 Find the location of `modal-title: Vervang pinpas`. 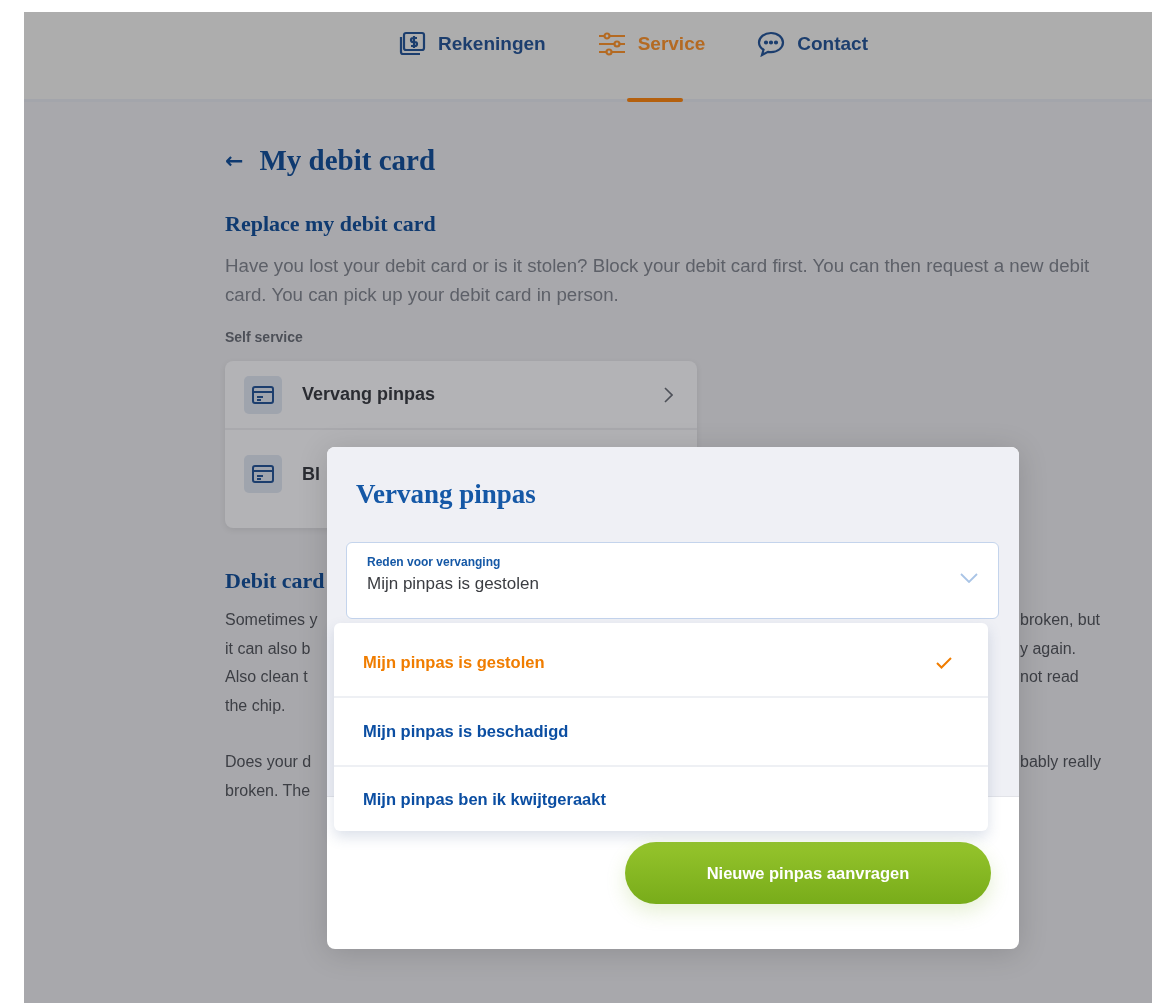

modal-title: Vervang pinpas is located at coordinates (446, 494).